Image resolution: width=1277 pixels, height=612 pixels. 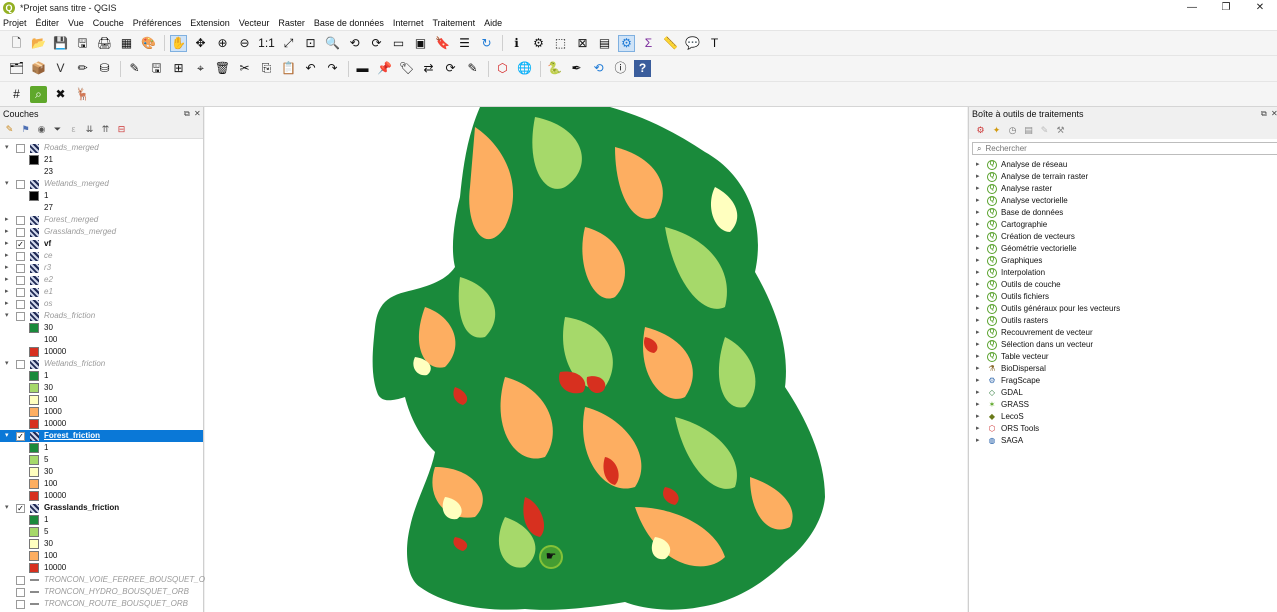 I want to click on layer-row: ▸ os, so click(x=101, y=304).